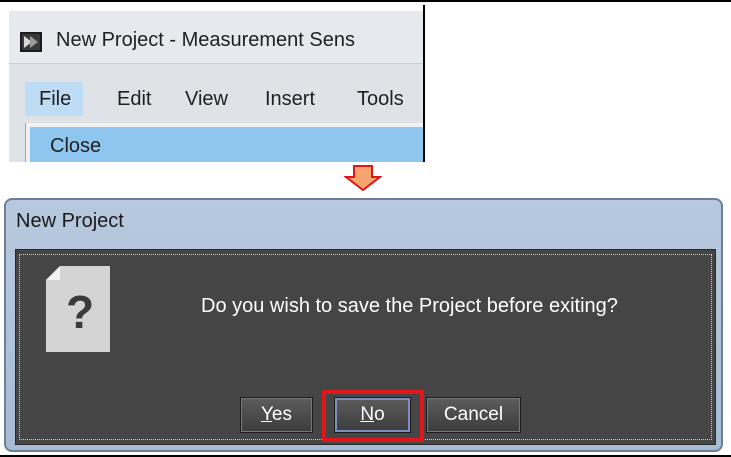  I want to click on yes-button: Yes, so click(276, 415).